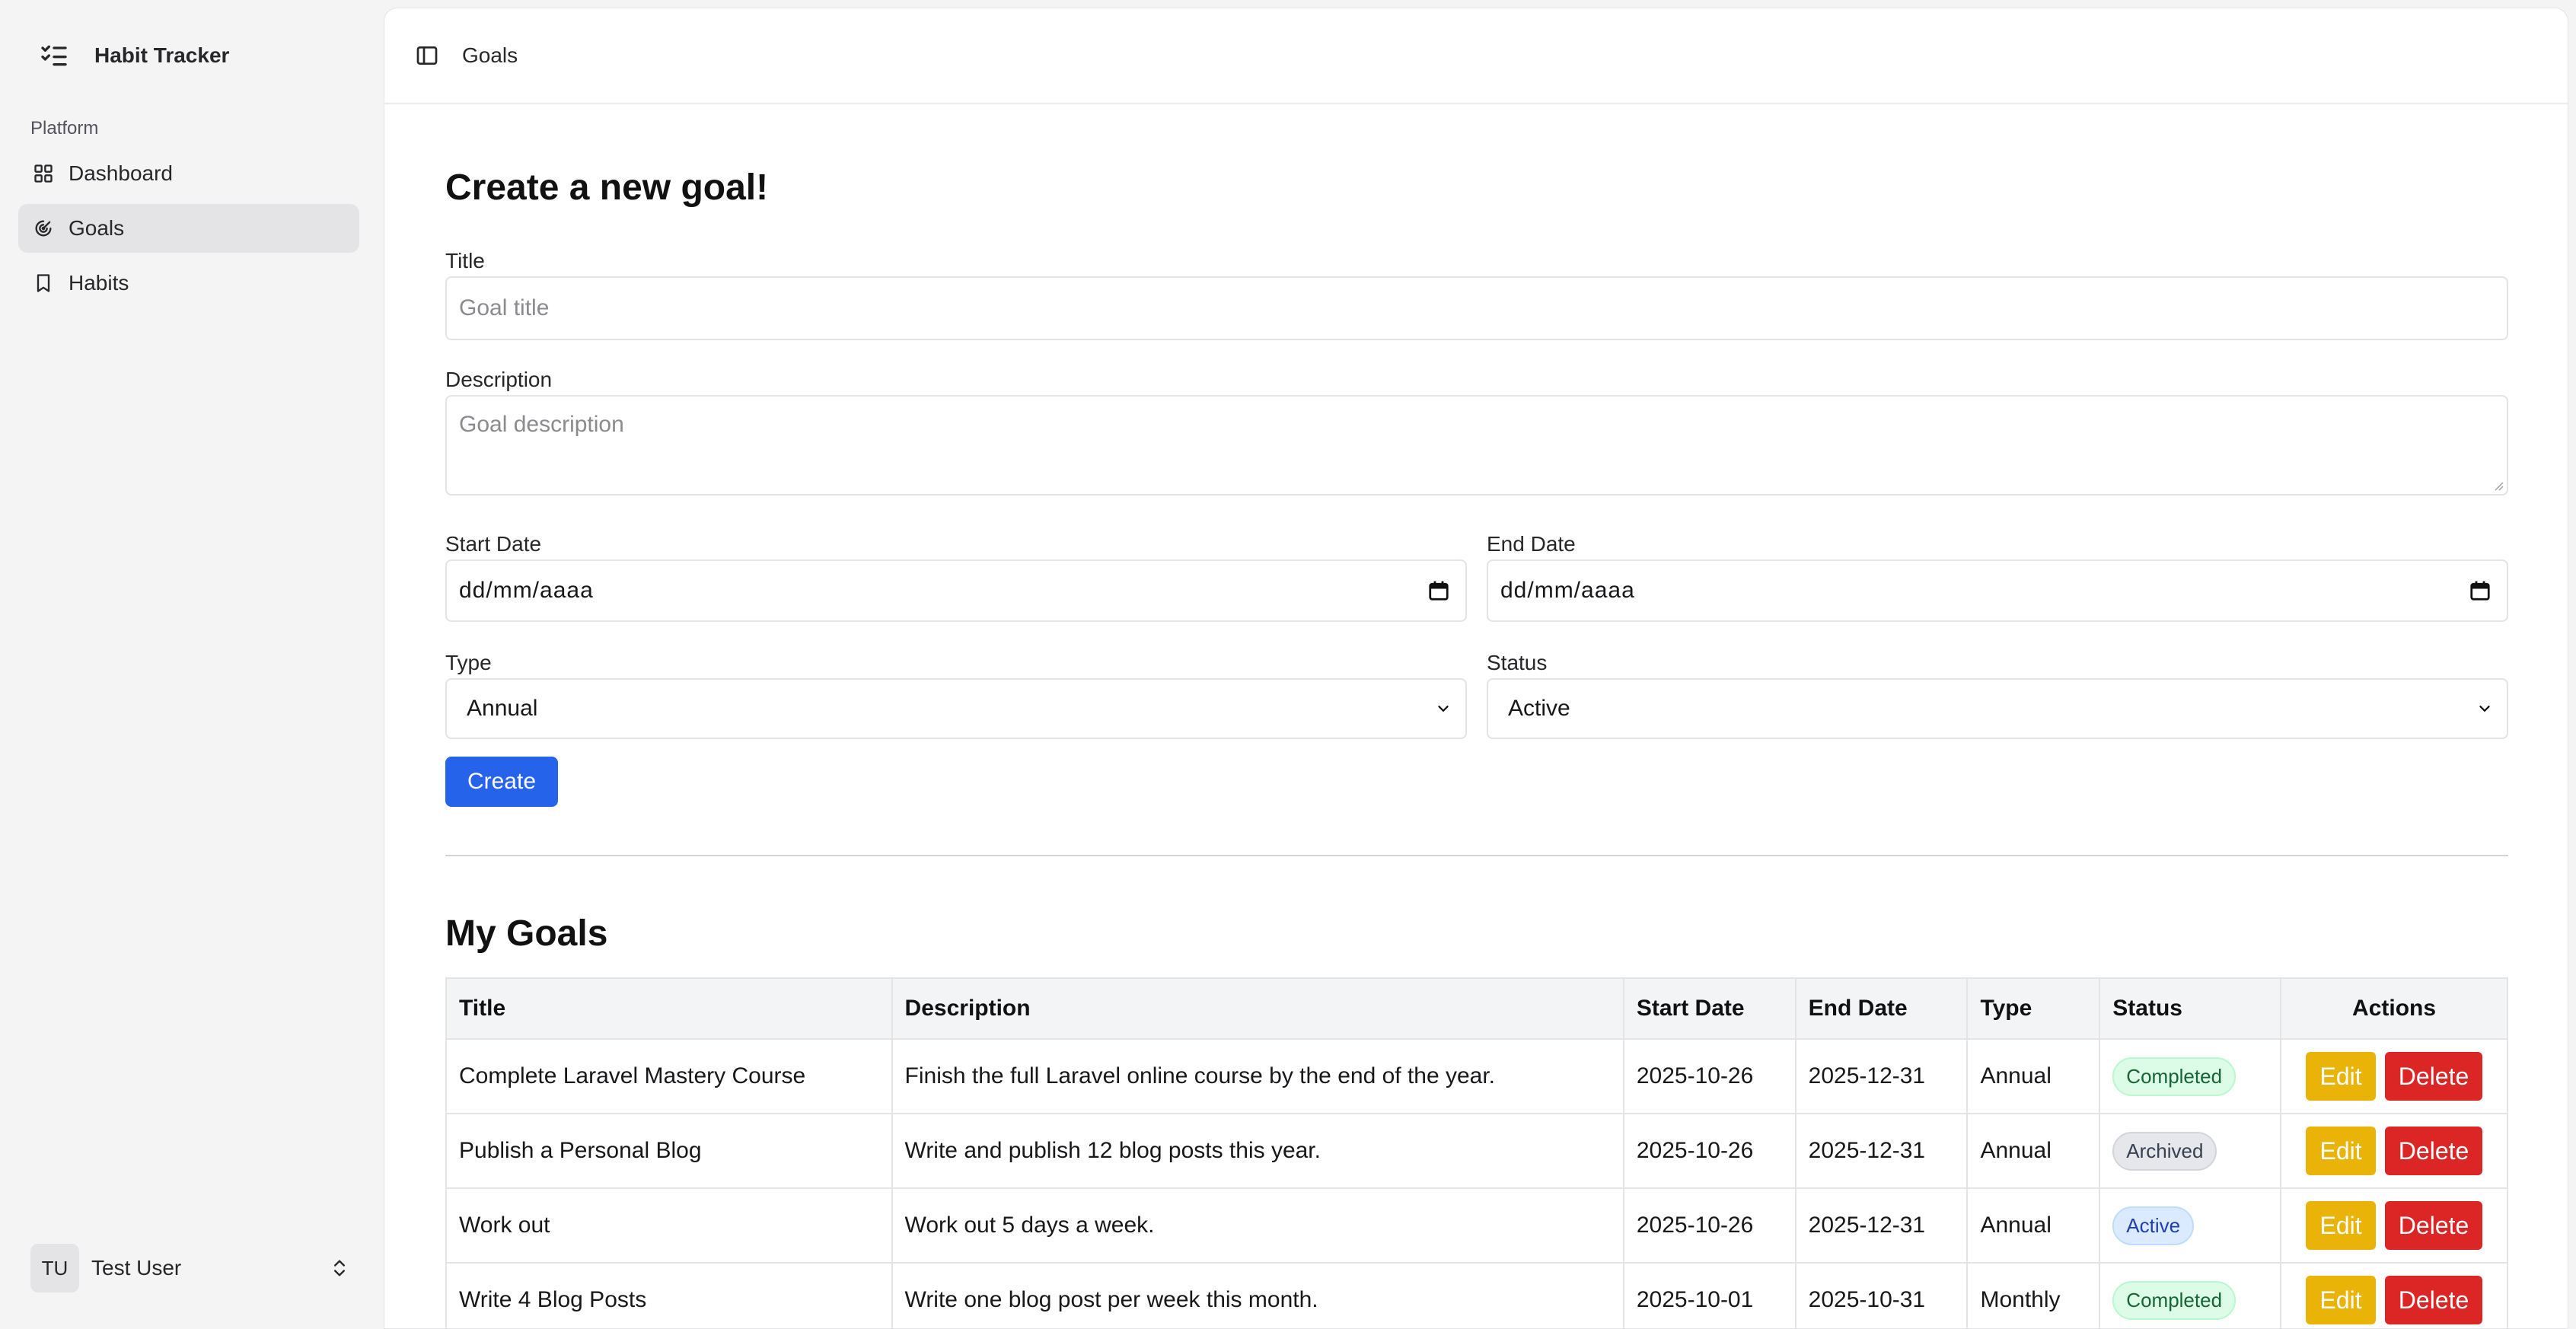 The width and height of the screenshot is (2576, 1329). Describe the element at coordinates (54, 1268) in the screenshot. I see `avatar: TU` at that location.